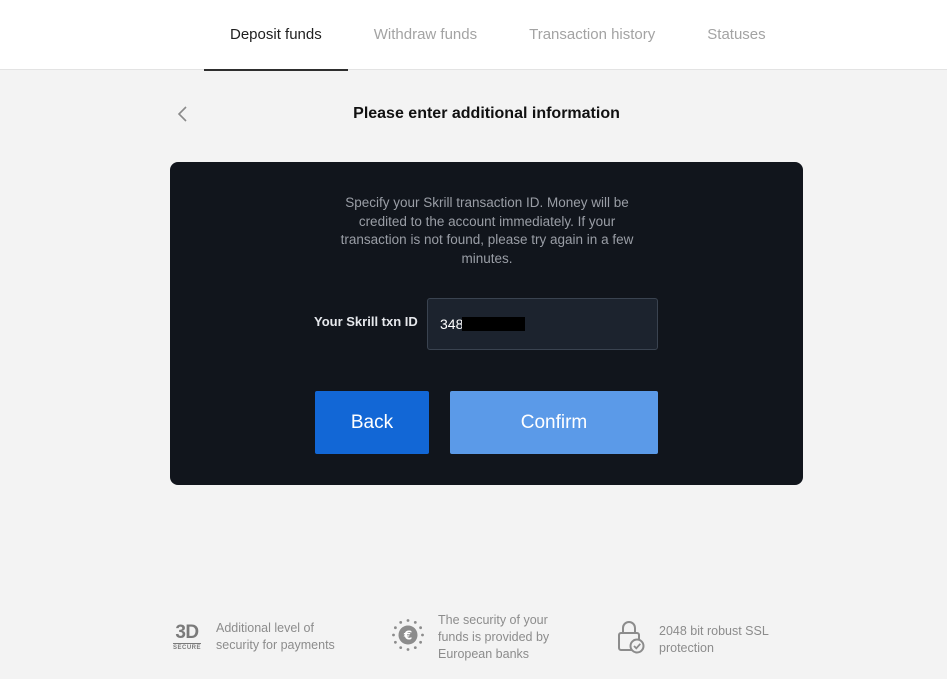 This screenshot has width=947, height=679. What do you see at coordinates (554, 422) in the screenshot?
I see `confirm-button: Confirm` at bounding box center [554, 422].